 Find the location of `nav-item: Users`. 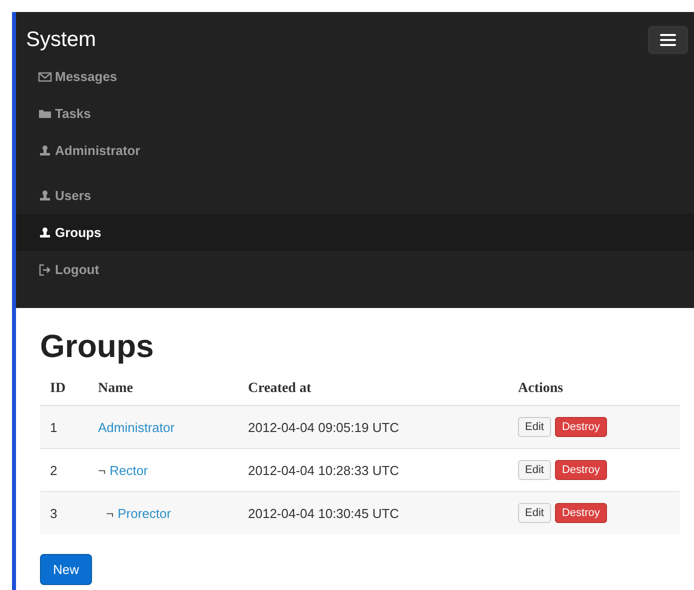

nav-item: Users is located at coordinates (355, 195).